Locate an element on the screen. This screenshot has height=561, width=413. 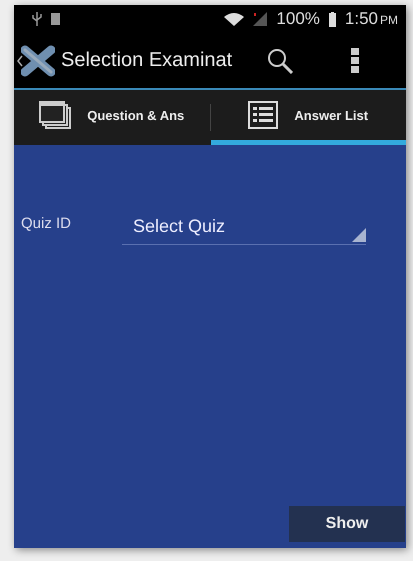
quiz-dropdown: Select Quiz is located at coordinates (244, 227).